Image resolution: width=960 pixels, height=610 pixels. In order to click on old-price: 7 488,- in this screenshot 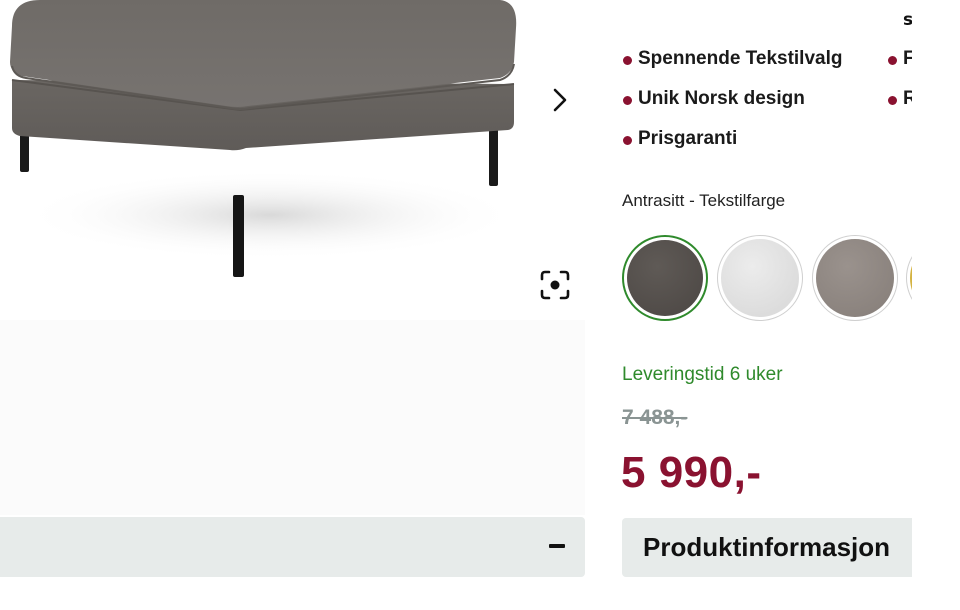, I will do `click(655, 417)`.